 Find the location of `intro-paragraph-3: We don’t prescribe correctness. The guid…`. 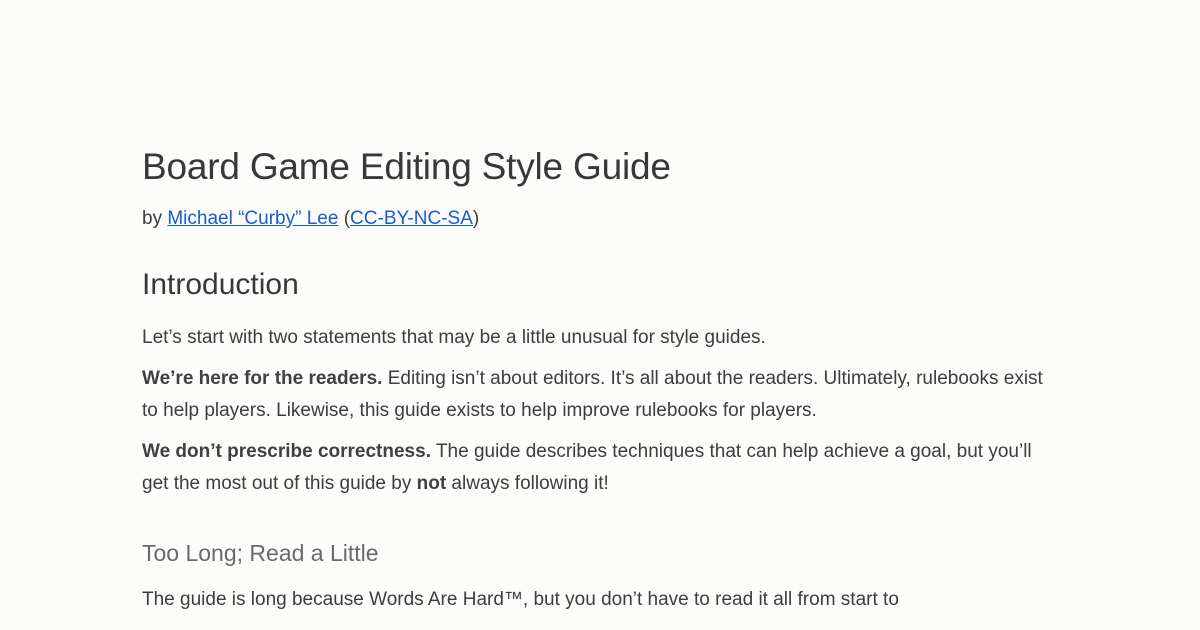

intro-paragraph-3: We don’t prescribe correctness. The guid… is located at coordinates (602, 468).